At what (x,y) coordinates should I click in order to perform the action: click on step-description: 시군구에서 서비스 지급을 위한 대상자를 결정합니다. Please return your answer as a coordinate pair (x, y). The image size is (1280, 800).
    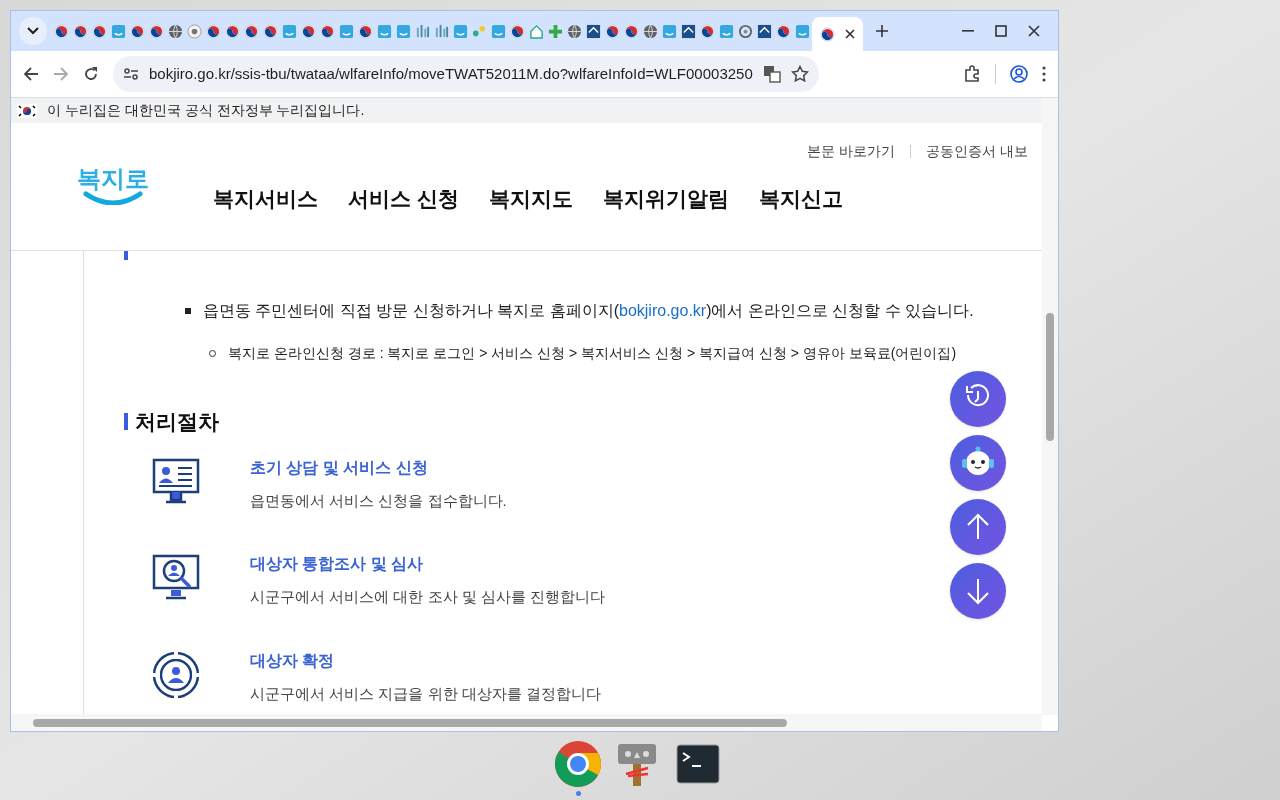
    Looking at the image, I should click on (425, 693).